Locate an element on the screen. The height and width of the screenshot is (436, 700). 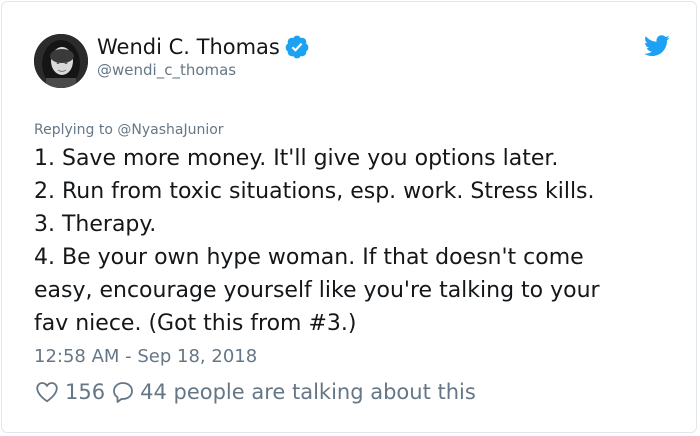
like-button: 156 is located at coordinates (70, 392).